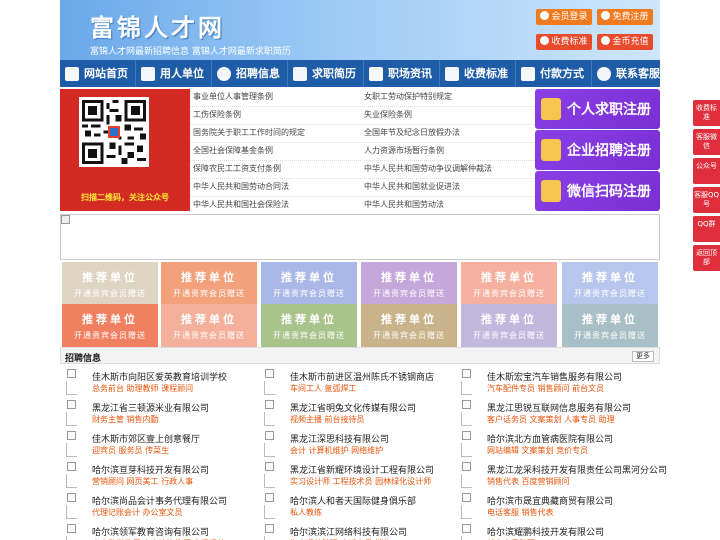 The height and width of the screenshot is (540, 720). I want to click on job-positions: 车间工人 氩弧焊工, so click(323, 388).